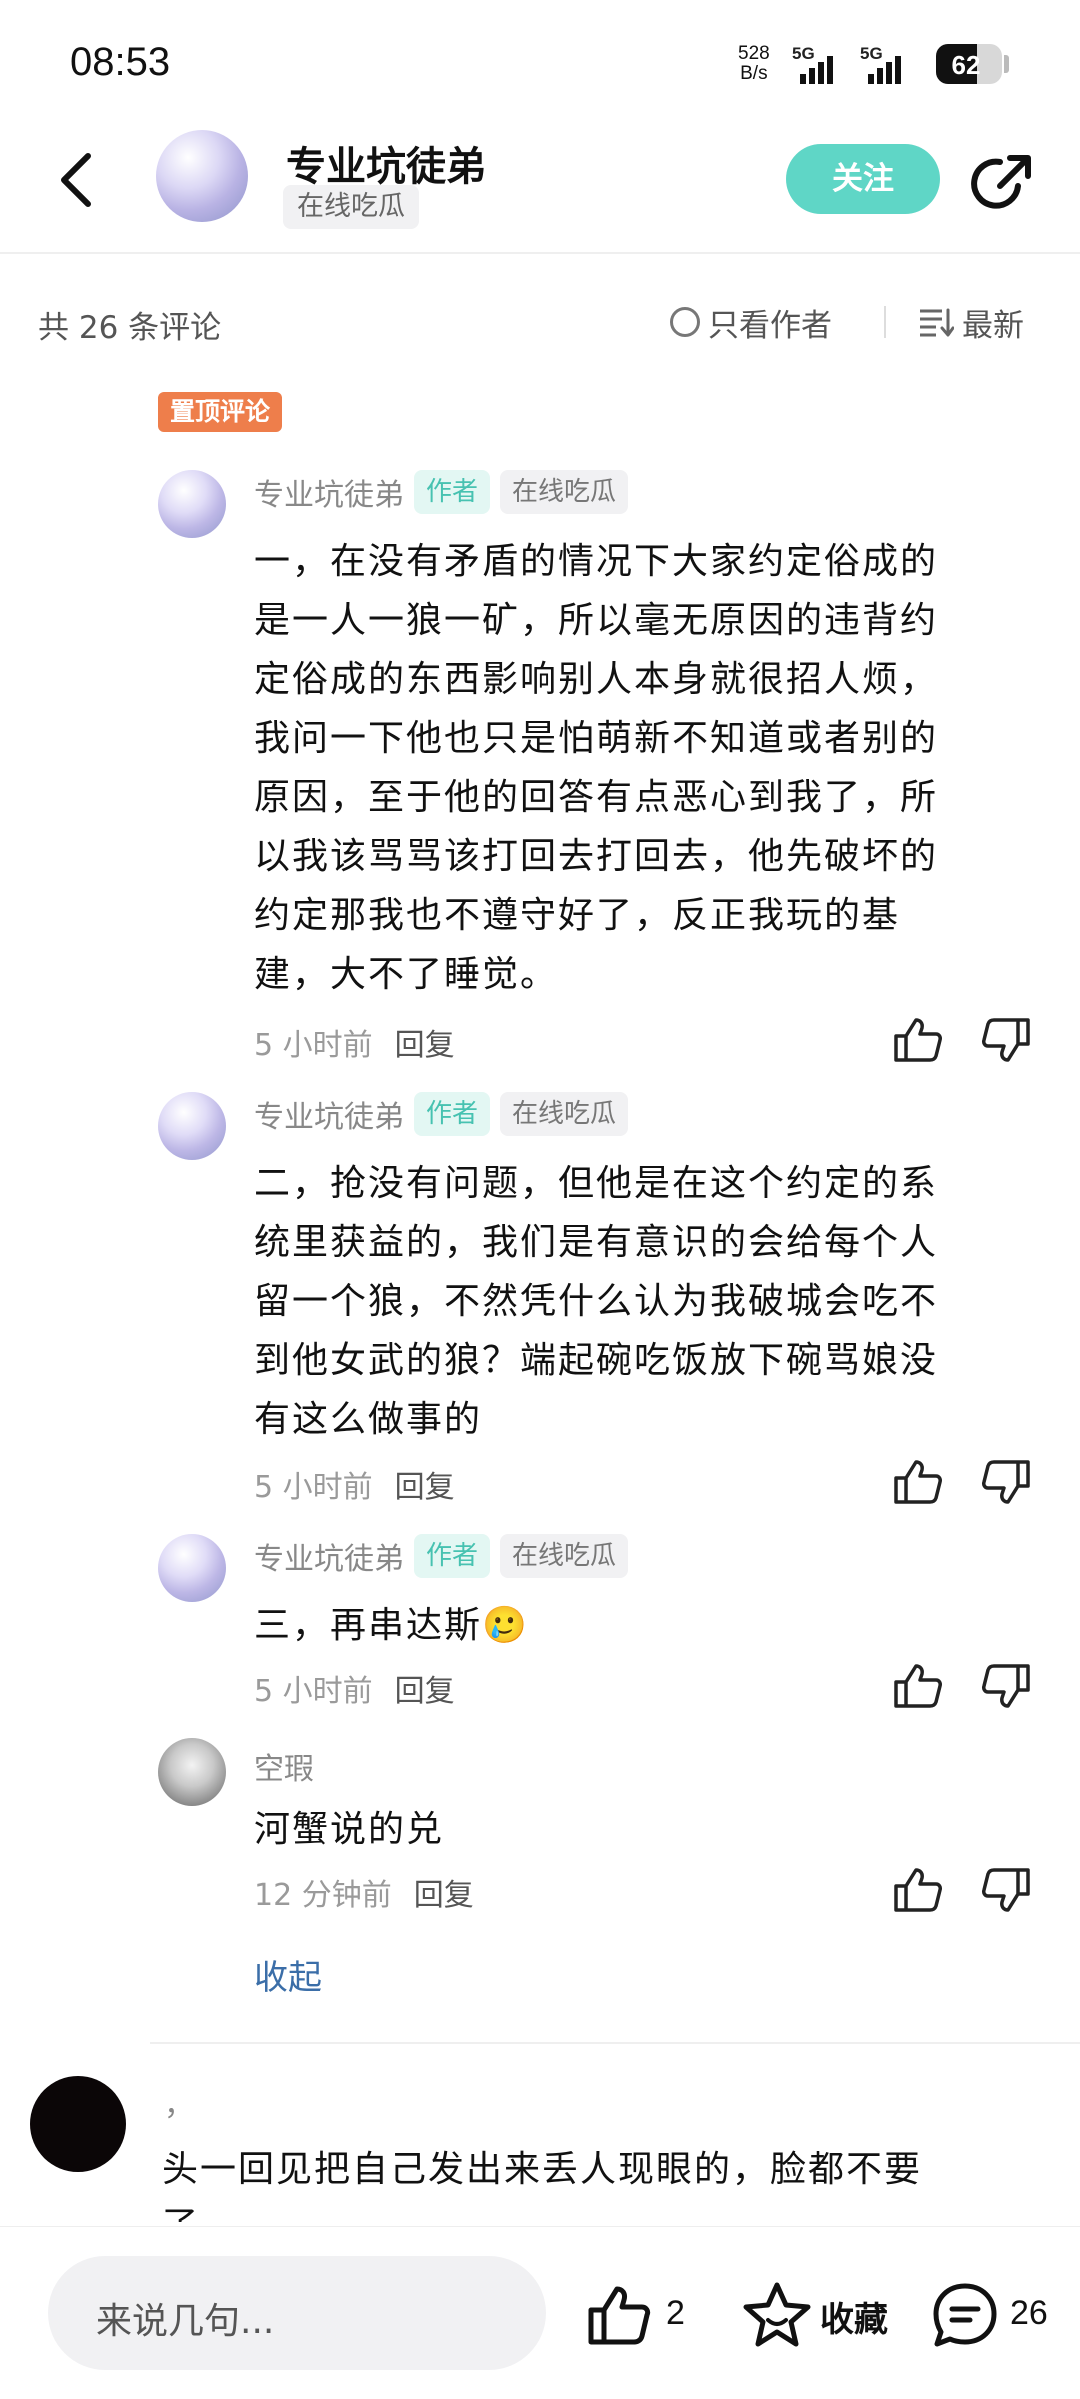 Image resolution: width=1080 pixels, height=2399 pixels. I want to click on comment-bubble-icon, so click(965, 2315).